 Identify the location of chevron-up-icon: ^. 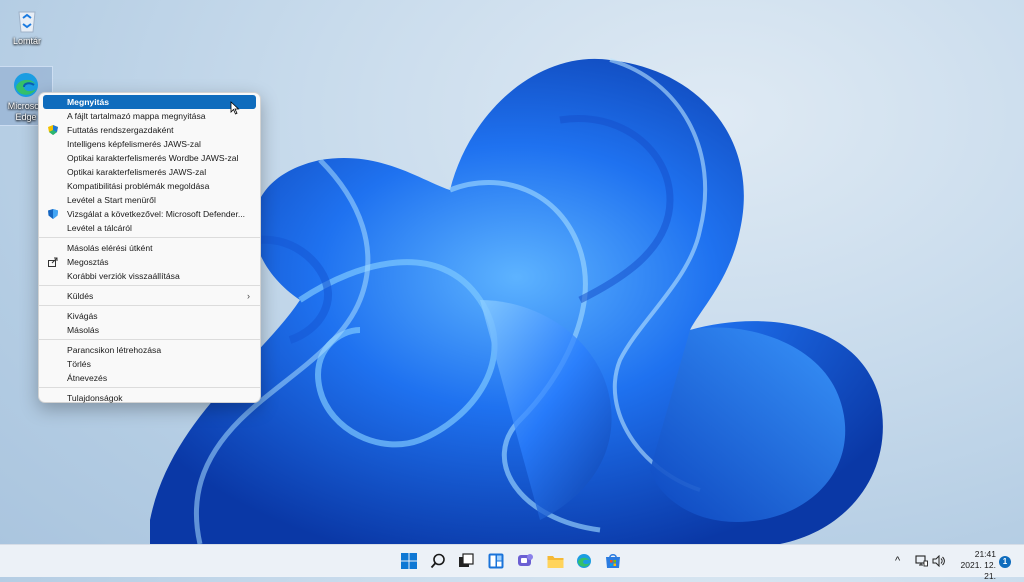
(898, 561).